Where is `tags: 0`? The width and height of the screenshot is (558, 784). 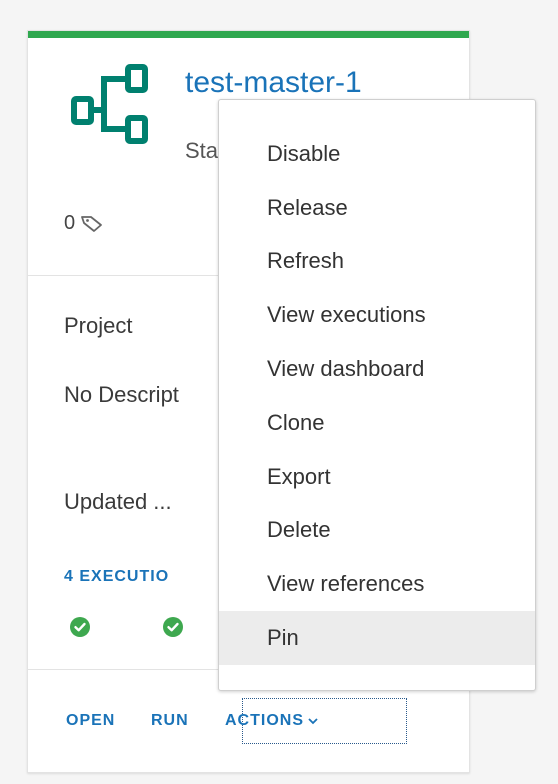
tags: 0 is located at coordinates (84, 223).